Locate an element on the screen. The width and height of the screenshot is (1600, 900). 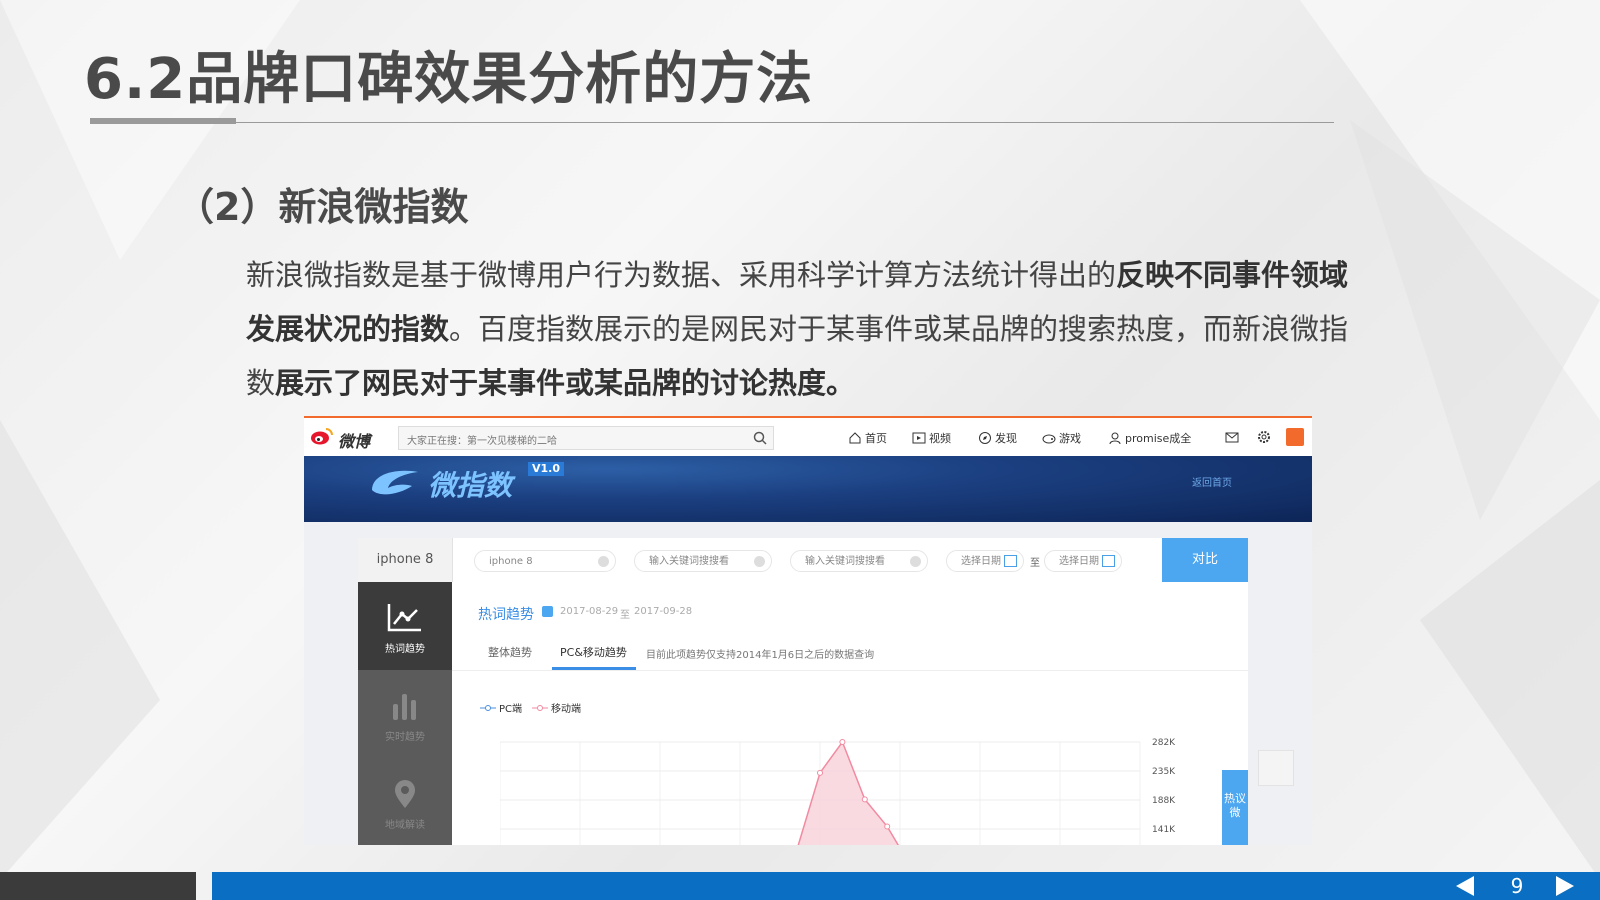
page-number: 9 is located at coordinates (1517, 886).